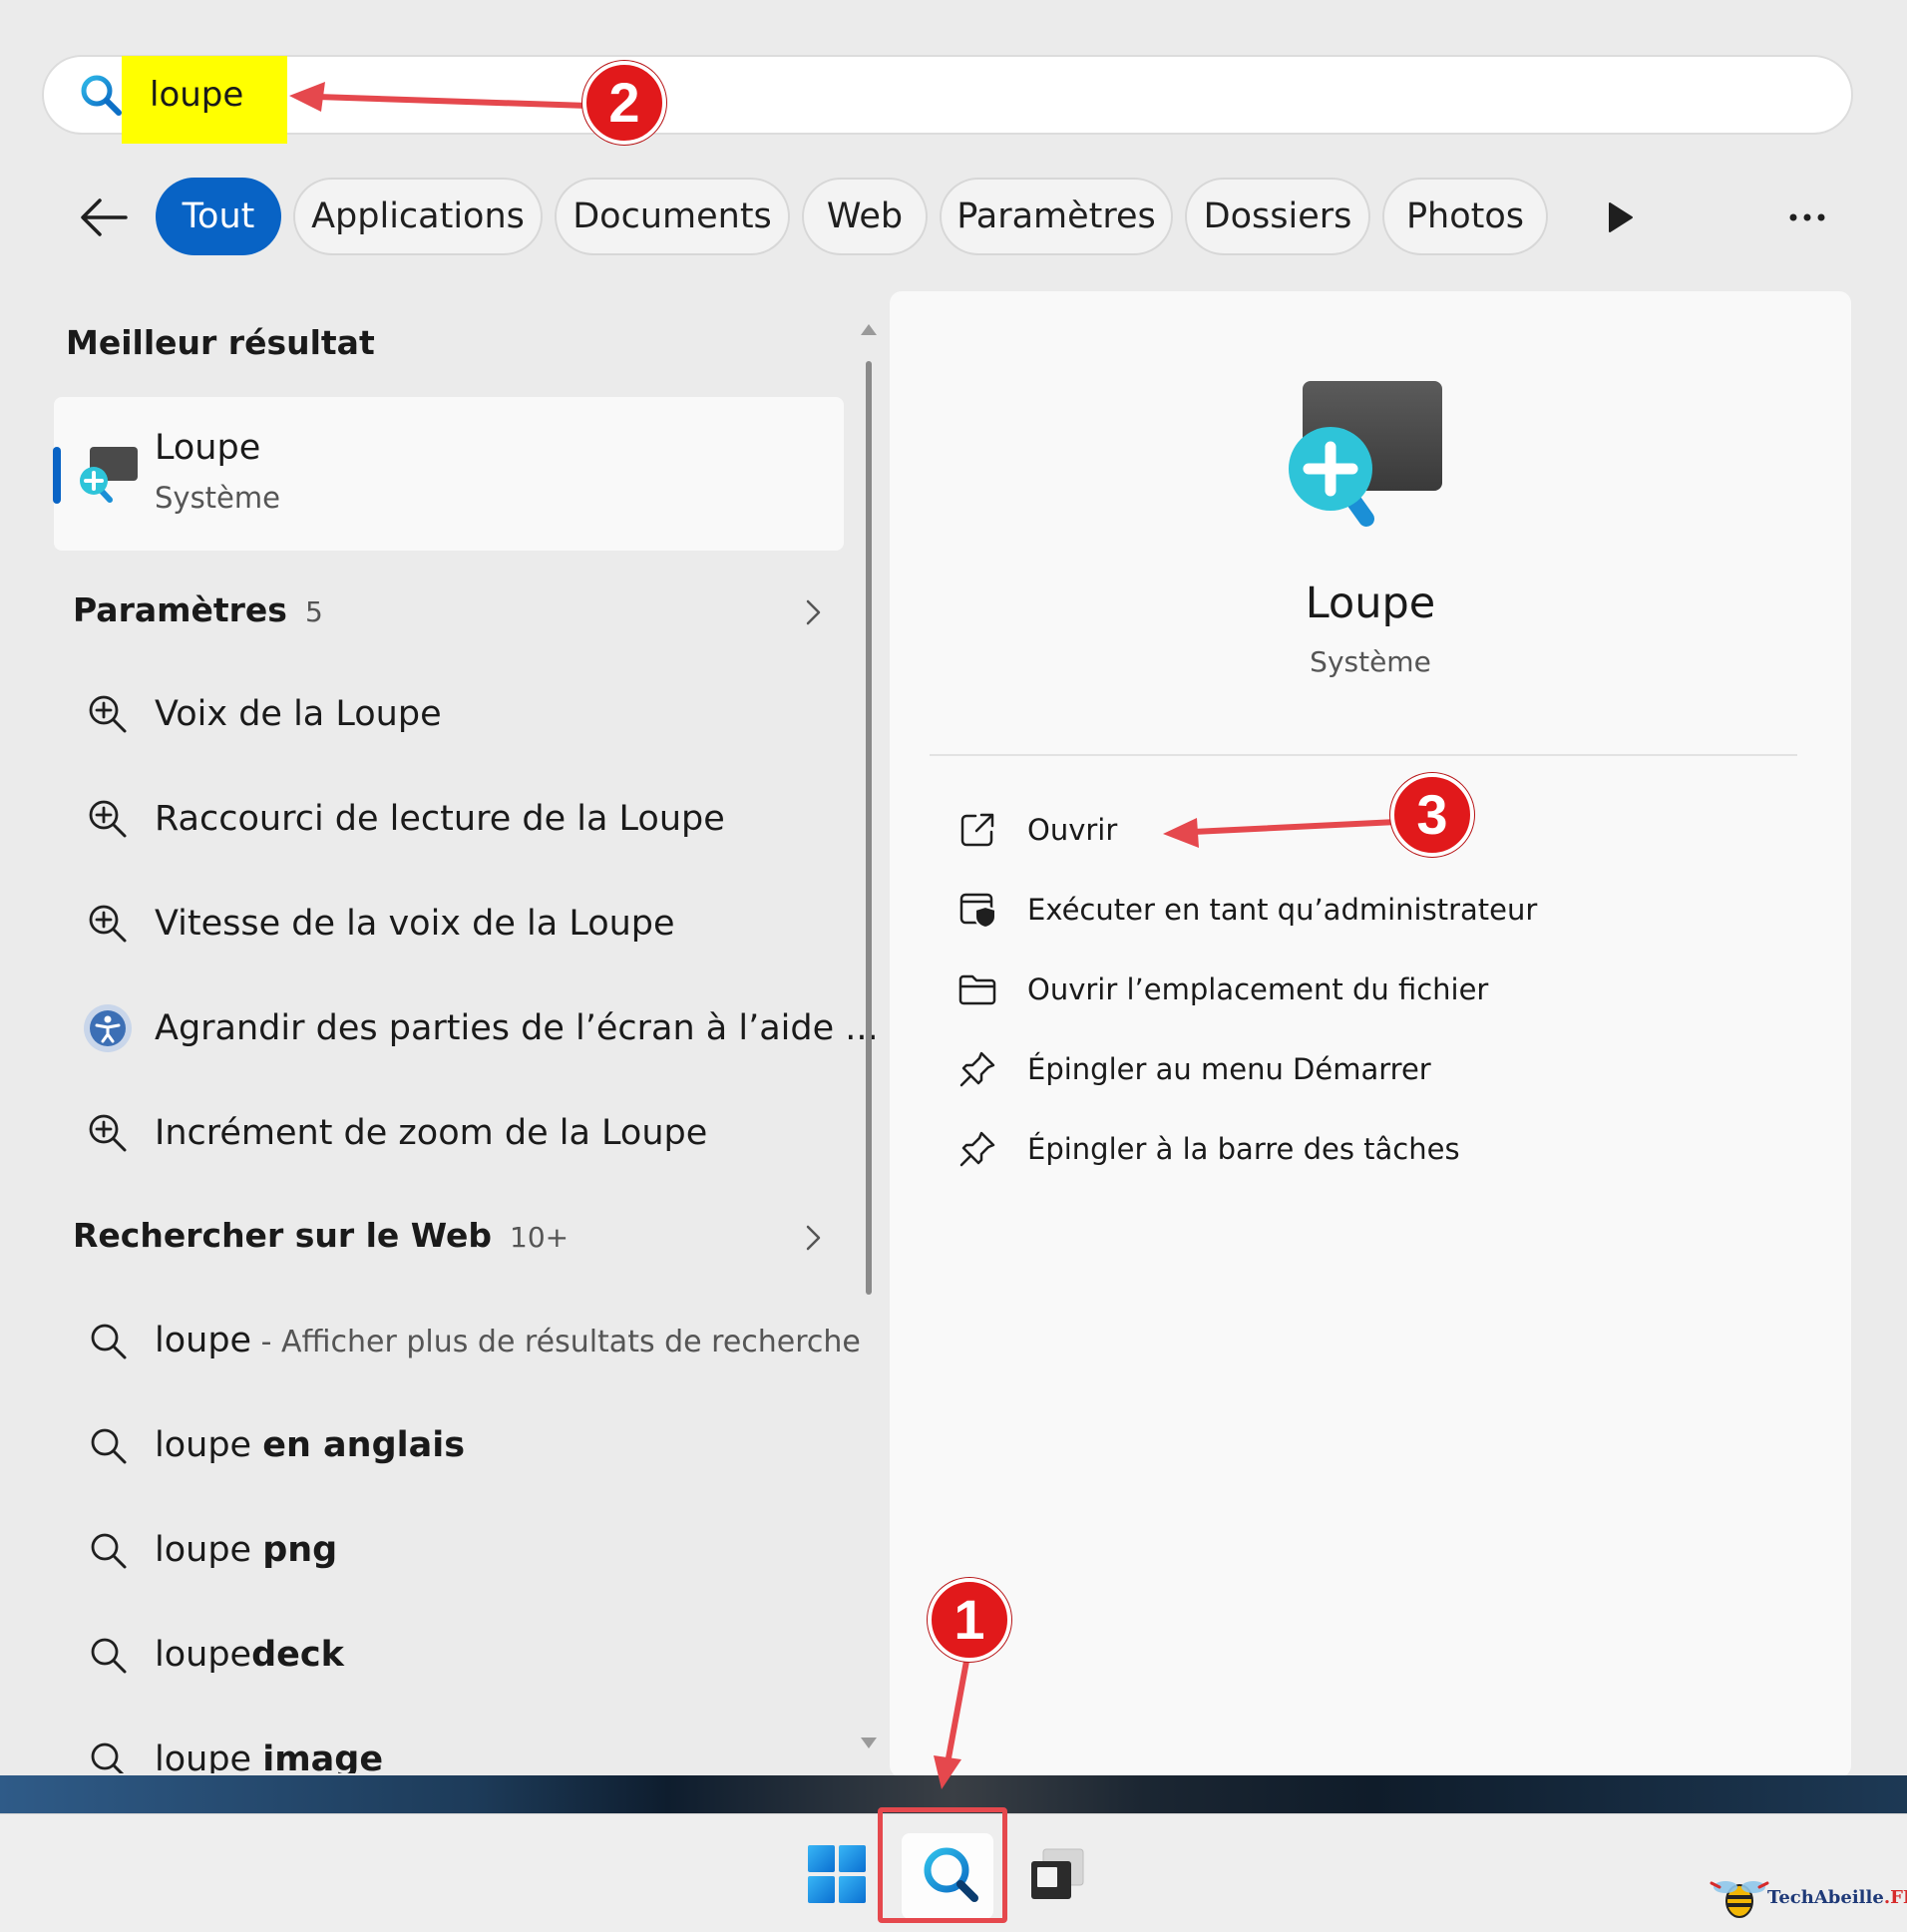 The width and height of the screenshot is (1907, 1932). I want to click on filter-documents: Documents, so click(673, 217).